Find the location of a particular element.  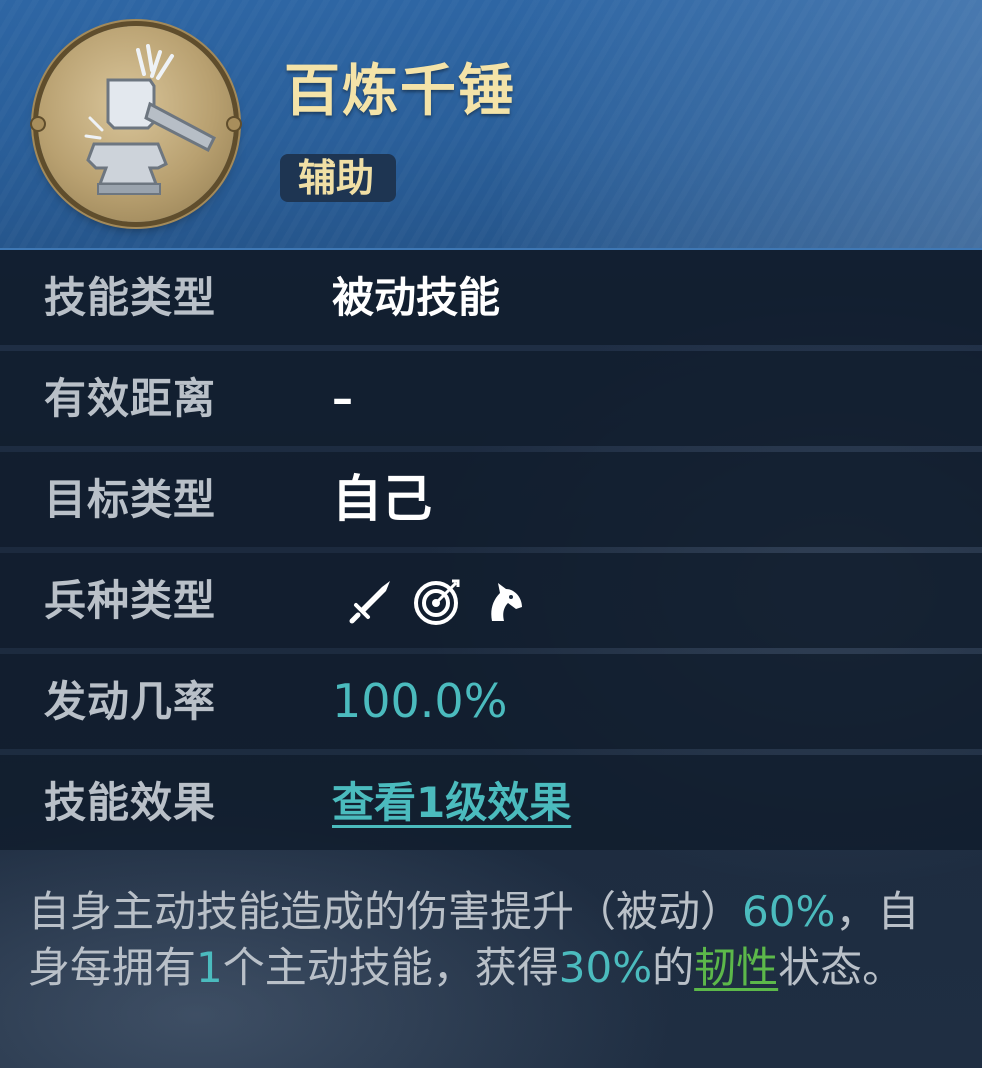

row-value: – is located at coordinates (342, 398).